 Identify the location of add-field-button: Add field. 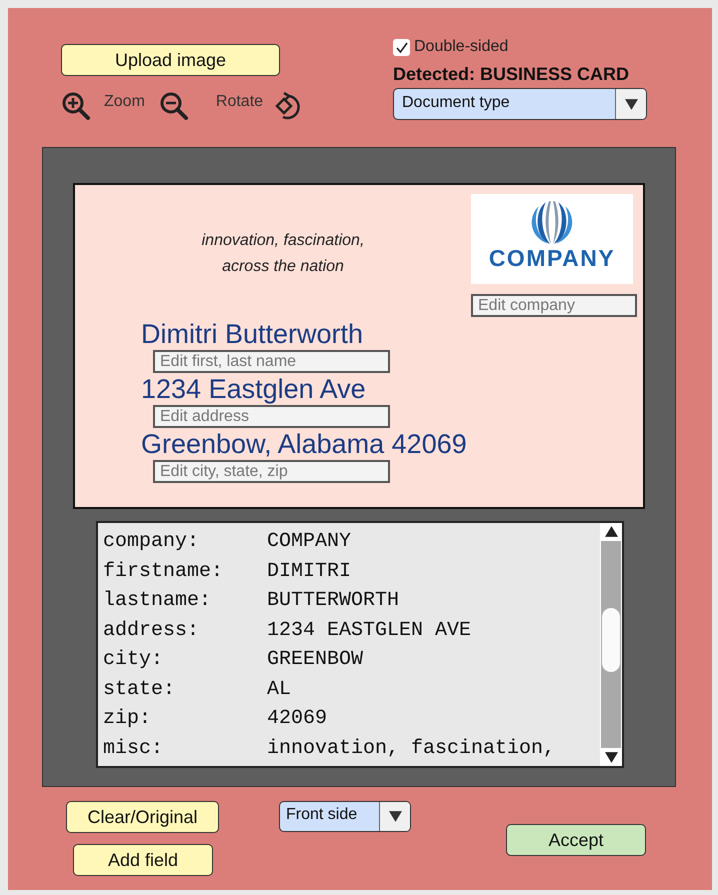
(143, 860).